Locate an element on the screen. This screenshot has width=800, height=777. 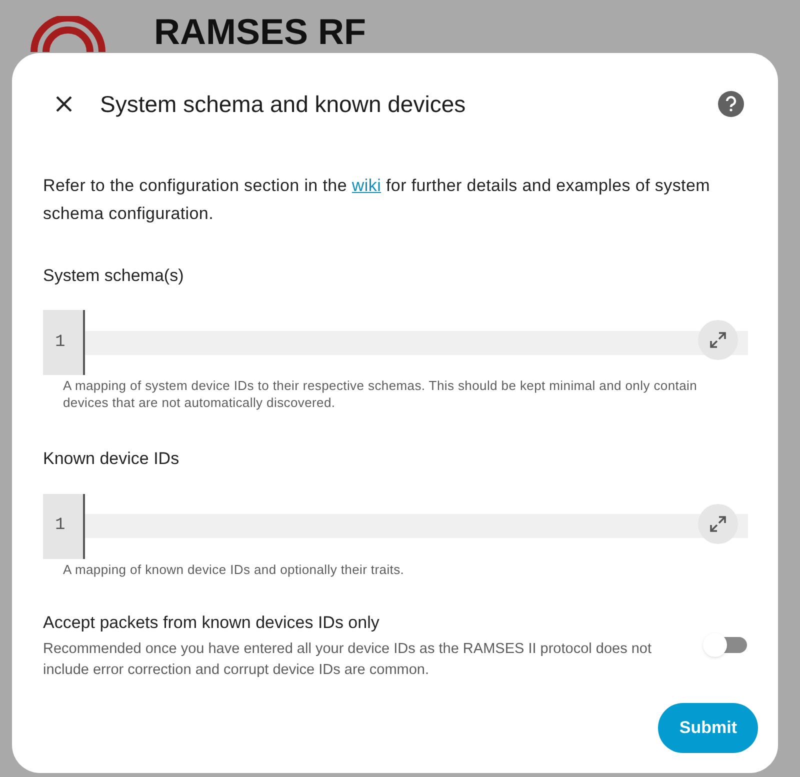
close-icon is located at coordinates (64, 104).